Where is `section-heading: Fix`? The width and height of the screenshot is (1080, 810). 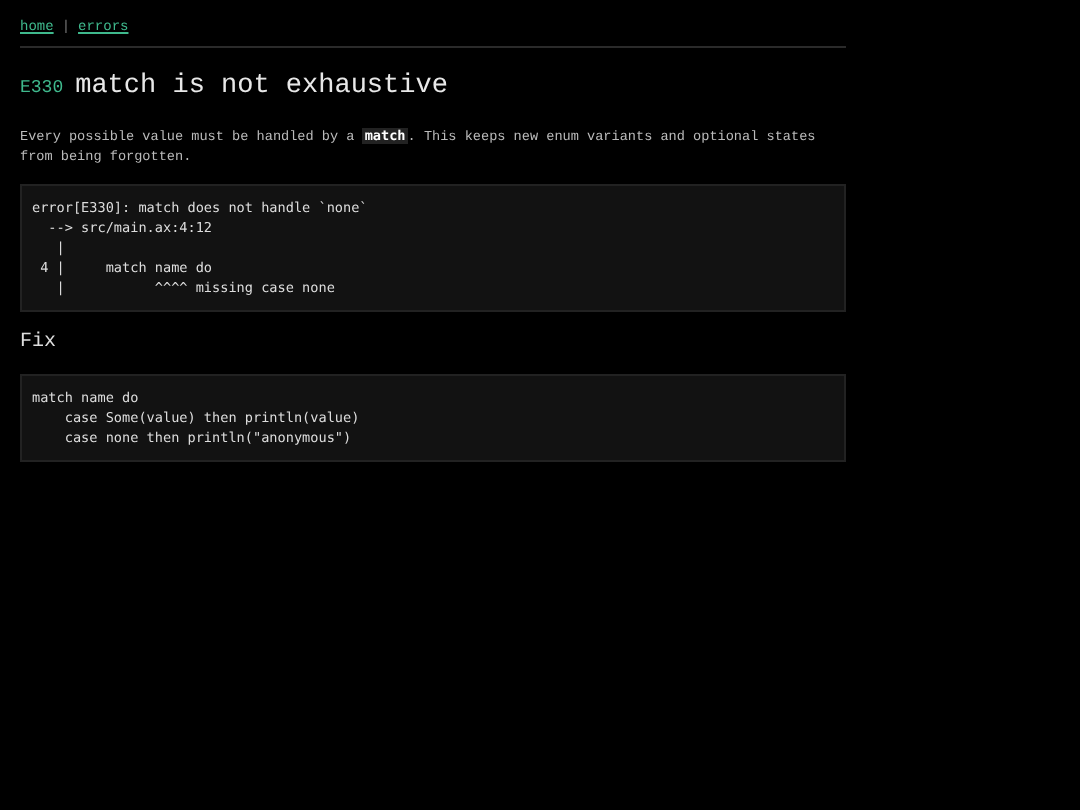 section-heading: Fix is located at coordinates (39, 343).